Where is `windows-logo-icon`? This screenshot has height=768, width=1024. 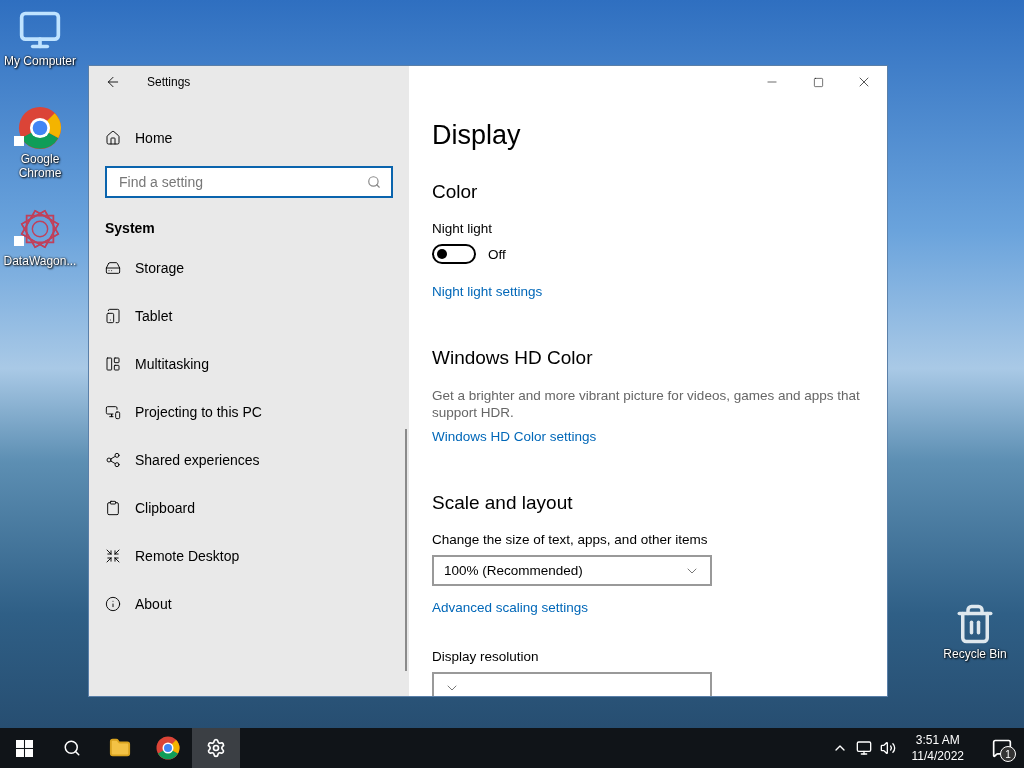
windows-logo-icon is located at coordinates (24, 748).